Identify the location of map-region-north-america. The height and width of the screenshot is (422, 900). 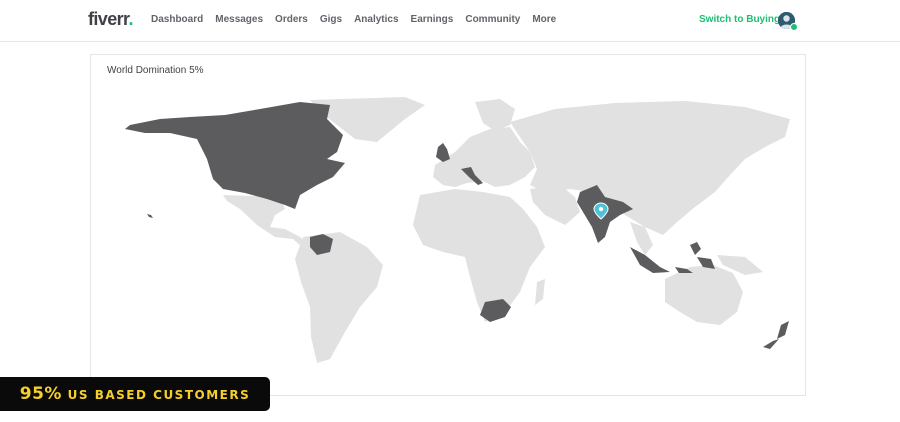
(235, 155).